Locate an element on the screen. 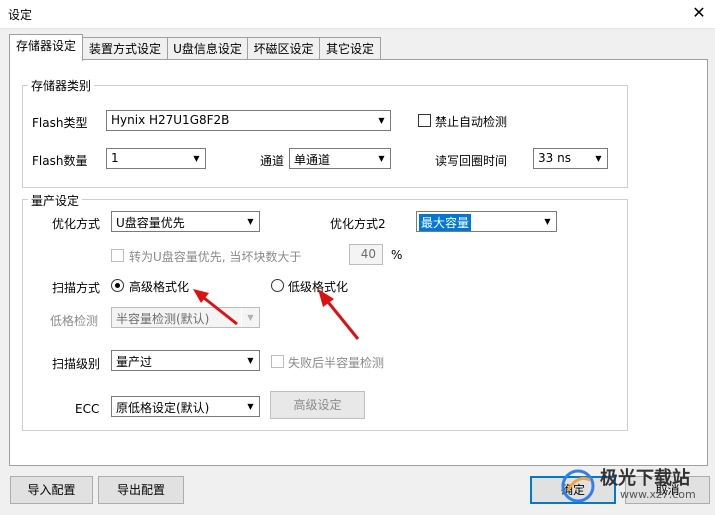 The width and height of the screenshot is (715, 515). watermark-icon is located at coordinates (578, 486).